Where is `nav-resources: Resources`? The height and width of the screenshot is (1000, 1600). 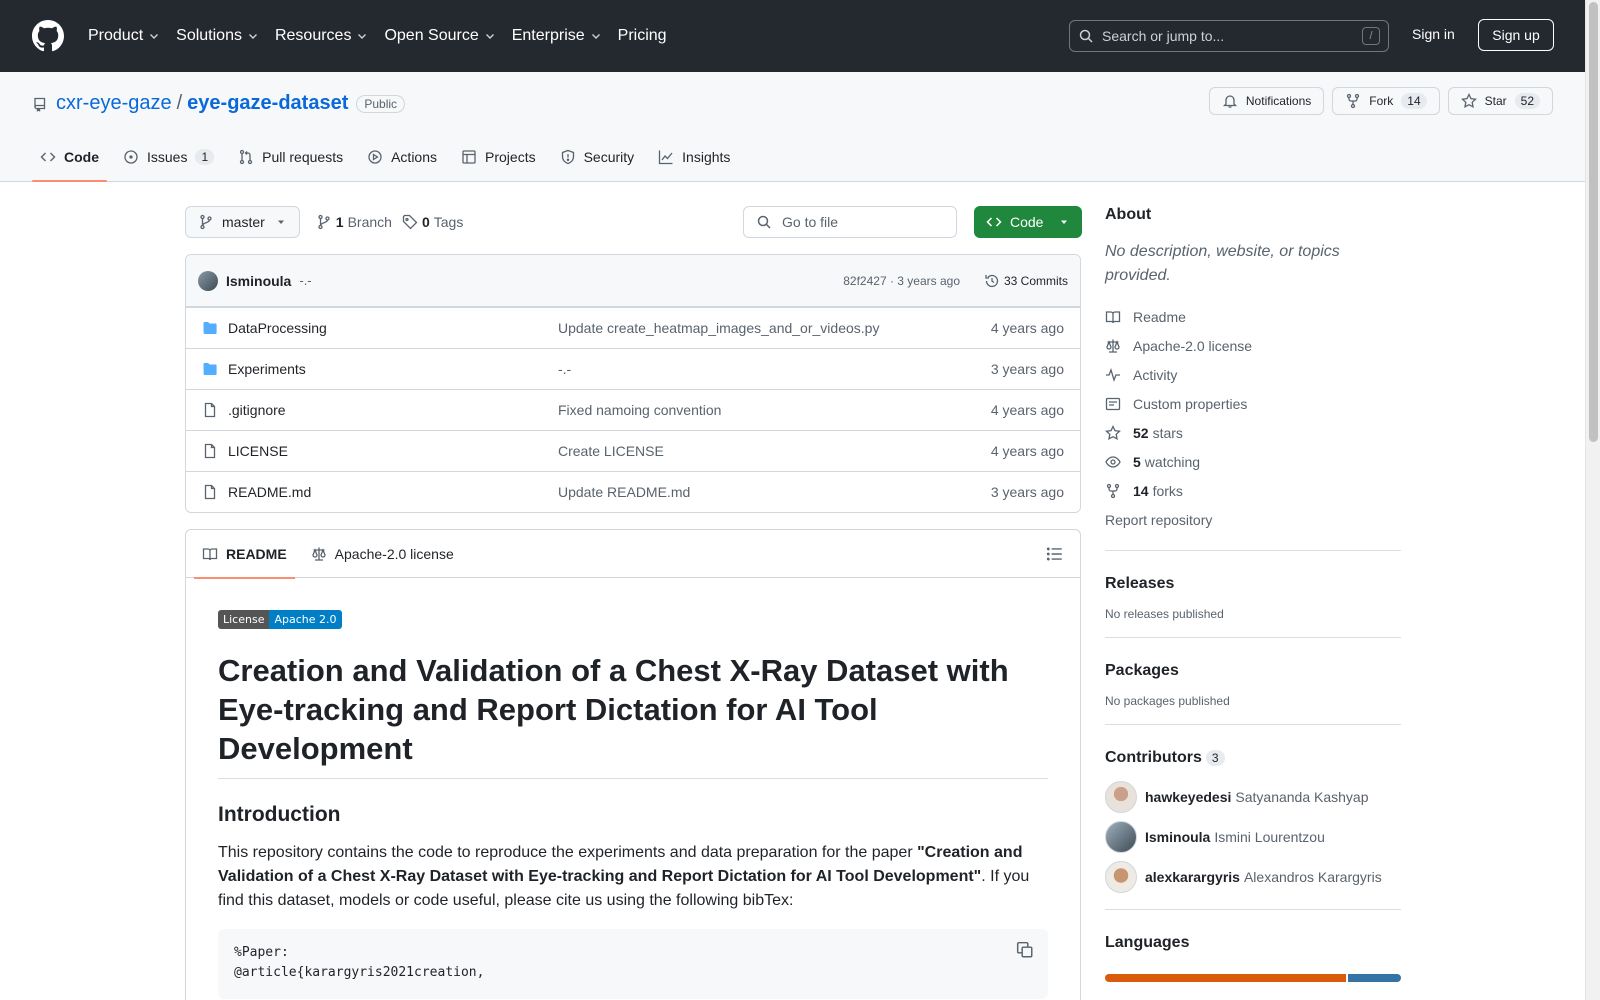 nav-resources: Resources is located at coordinates (321, 36).